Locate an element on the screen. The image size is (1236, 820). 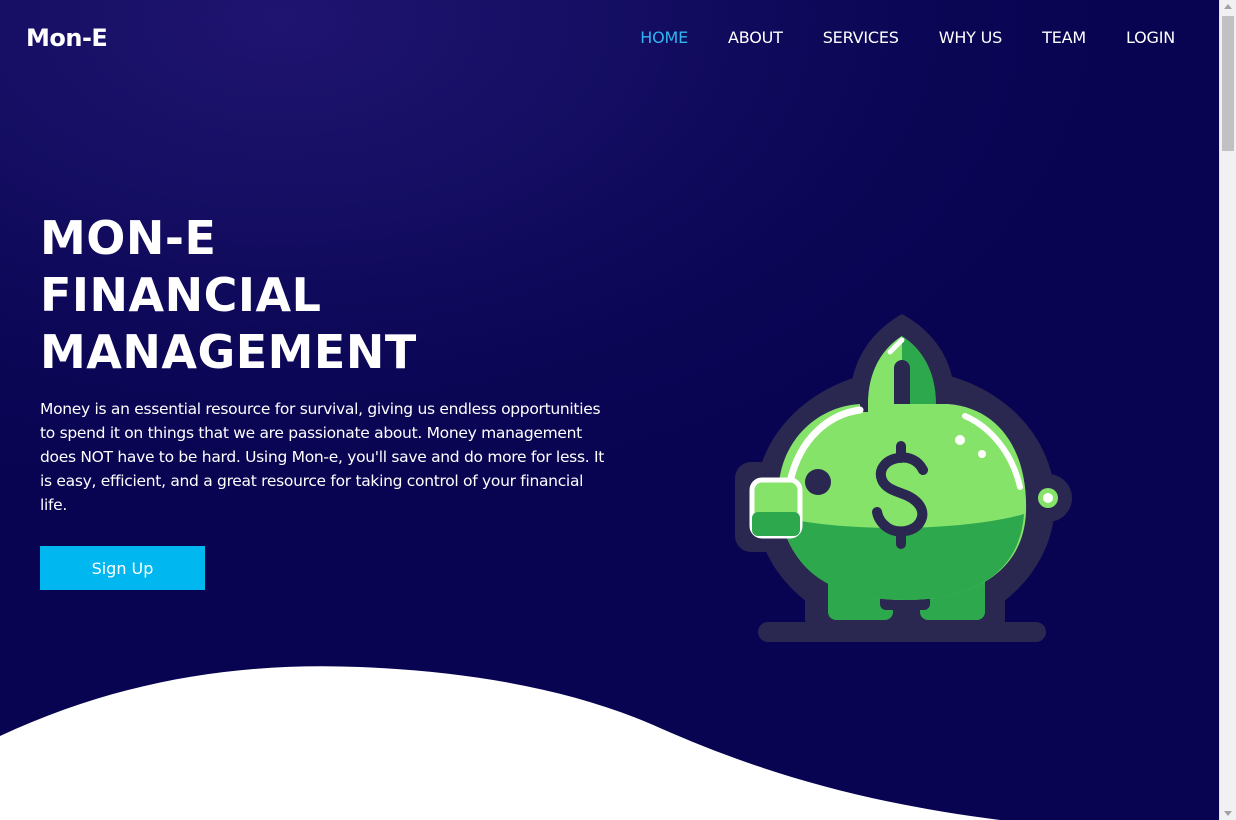
hero-title: MON-E FINANCIAL MANAGEMENT is located at coordinates (325, 295).